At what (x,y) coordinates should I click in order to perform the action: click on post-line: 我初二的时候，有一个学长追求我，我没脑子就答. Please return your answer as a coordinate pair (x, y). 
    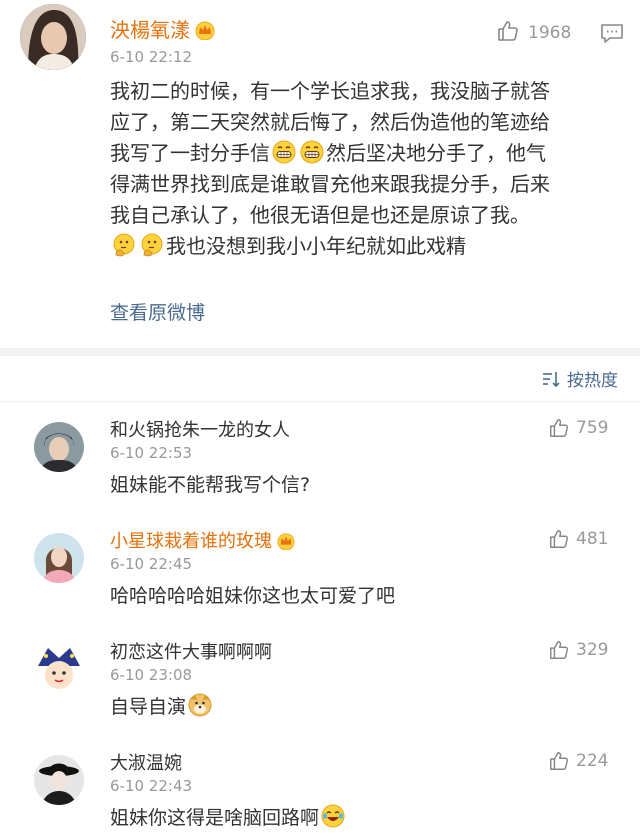
    Looking at the image, I should click on (330, 91).